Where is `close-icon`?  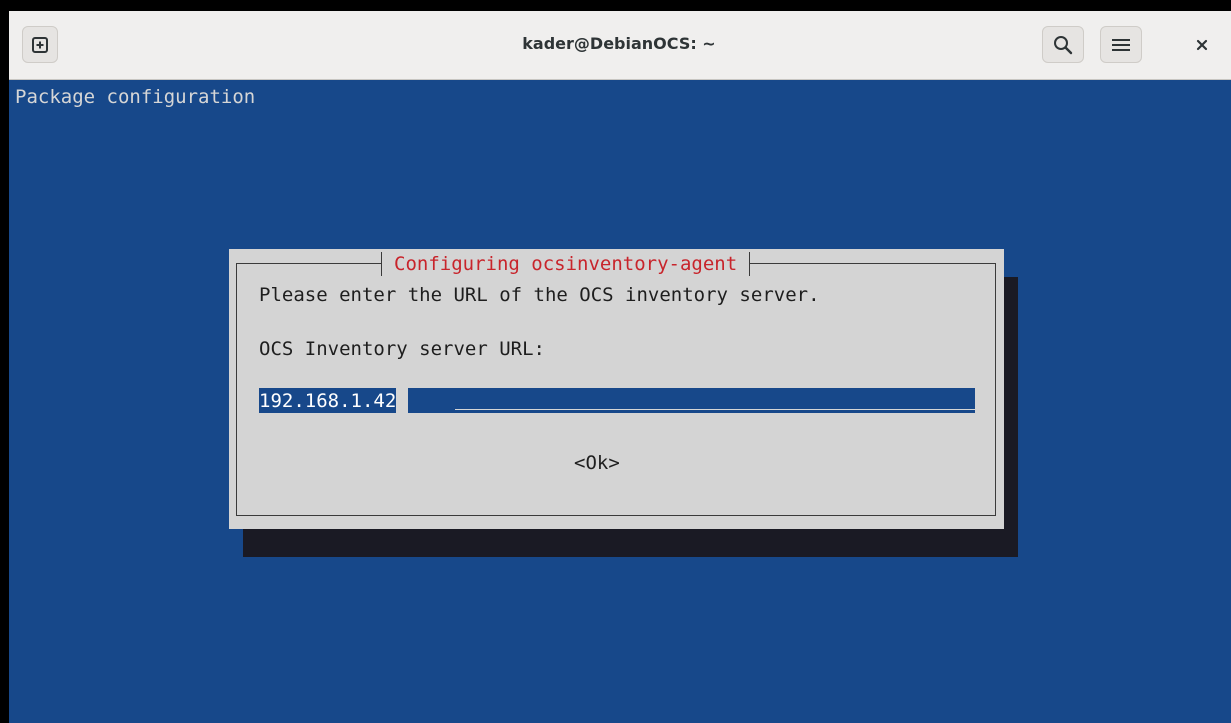
close-icon is located at coordinates (1202, 45).